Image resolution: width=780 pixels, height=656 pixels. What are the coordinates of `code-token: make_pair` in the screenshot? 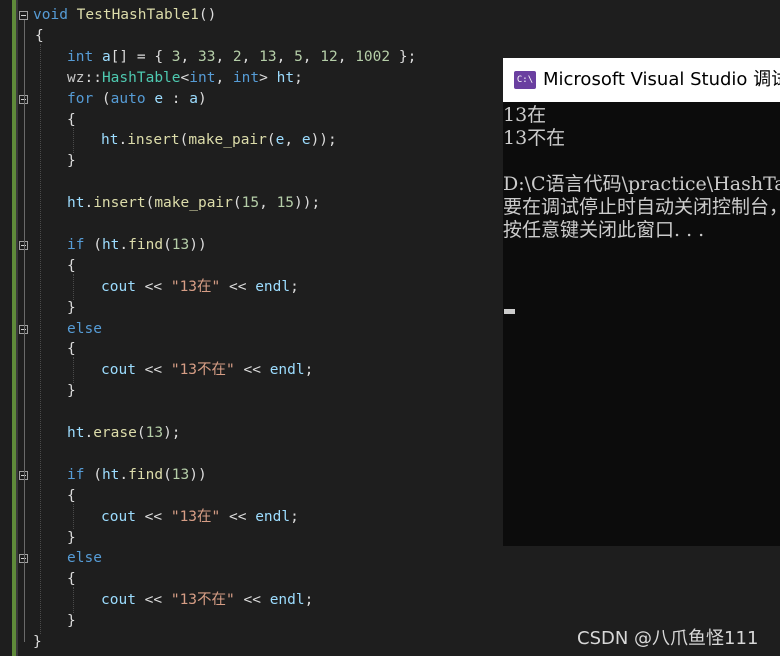 It's located at (227, 140).